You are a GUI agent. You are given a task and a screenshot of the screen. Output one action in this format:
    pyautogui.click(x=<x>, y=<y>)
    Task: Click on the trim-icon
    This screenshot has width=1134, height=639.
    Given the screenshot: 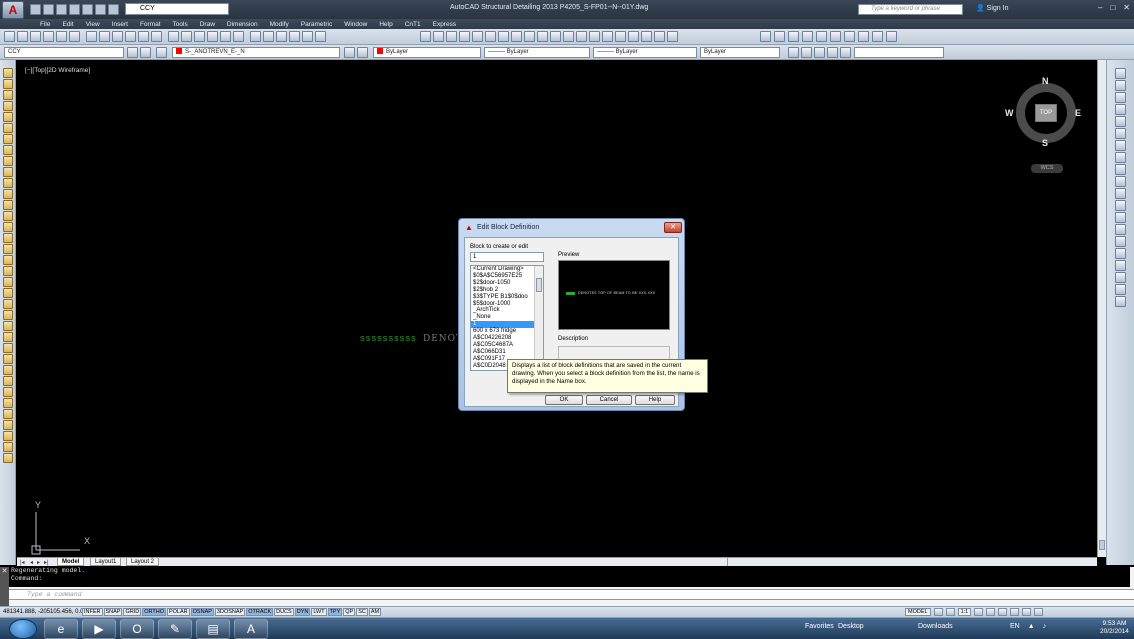 What is the action you would take?
    pyautogui.click(x=8, y=392)
    